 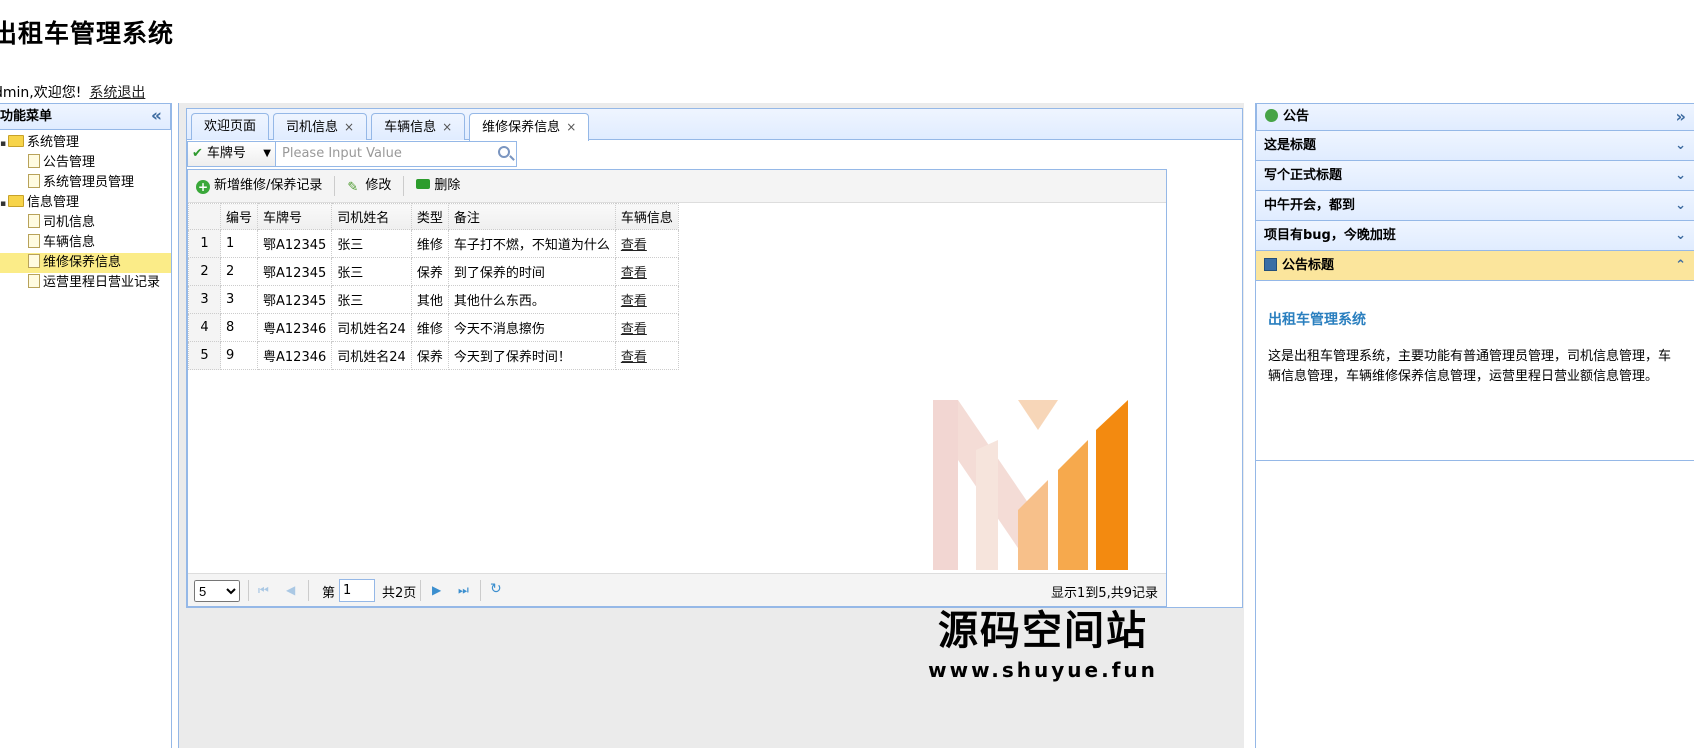 I want to click on tree-item-notice-mgmt: 公告管理, so click(x=85, y=163).